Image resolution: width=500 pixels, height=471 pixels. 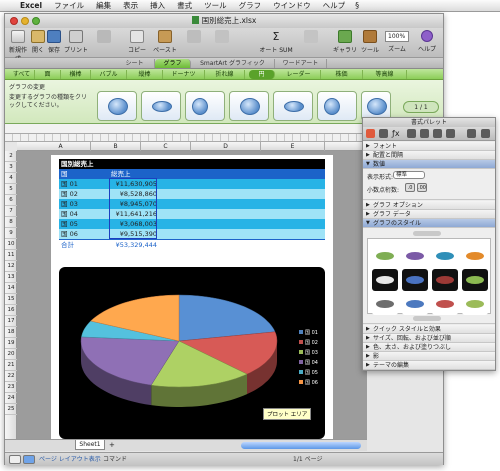 I want to click on header-country: 国, so click(x=64, y=174).